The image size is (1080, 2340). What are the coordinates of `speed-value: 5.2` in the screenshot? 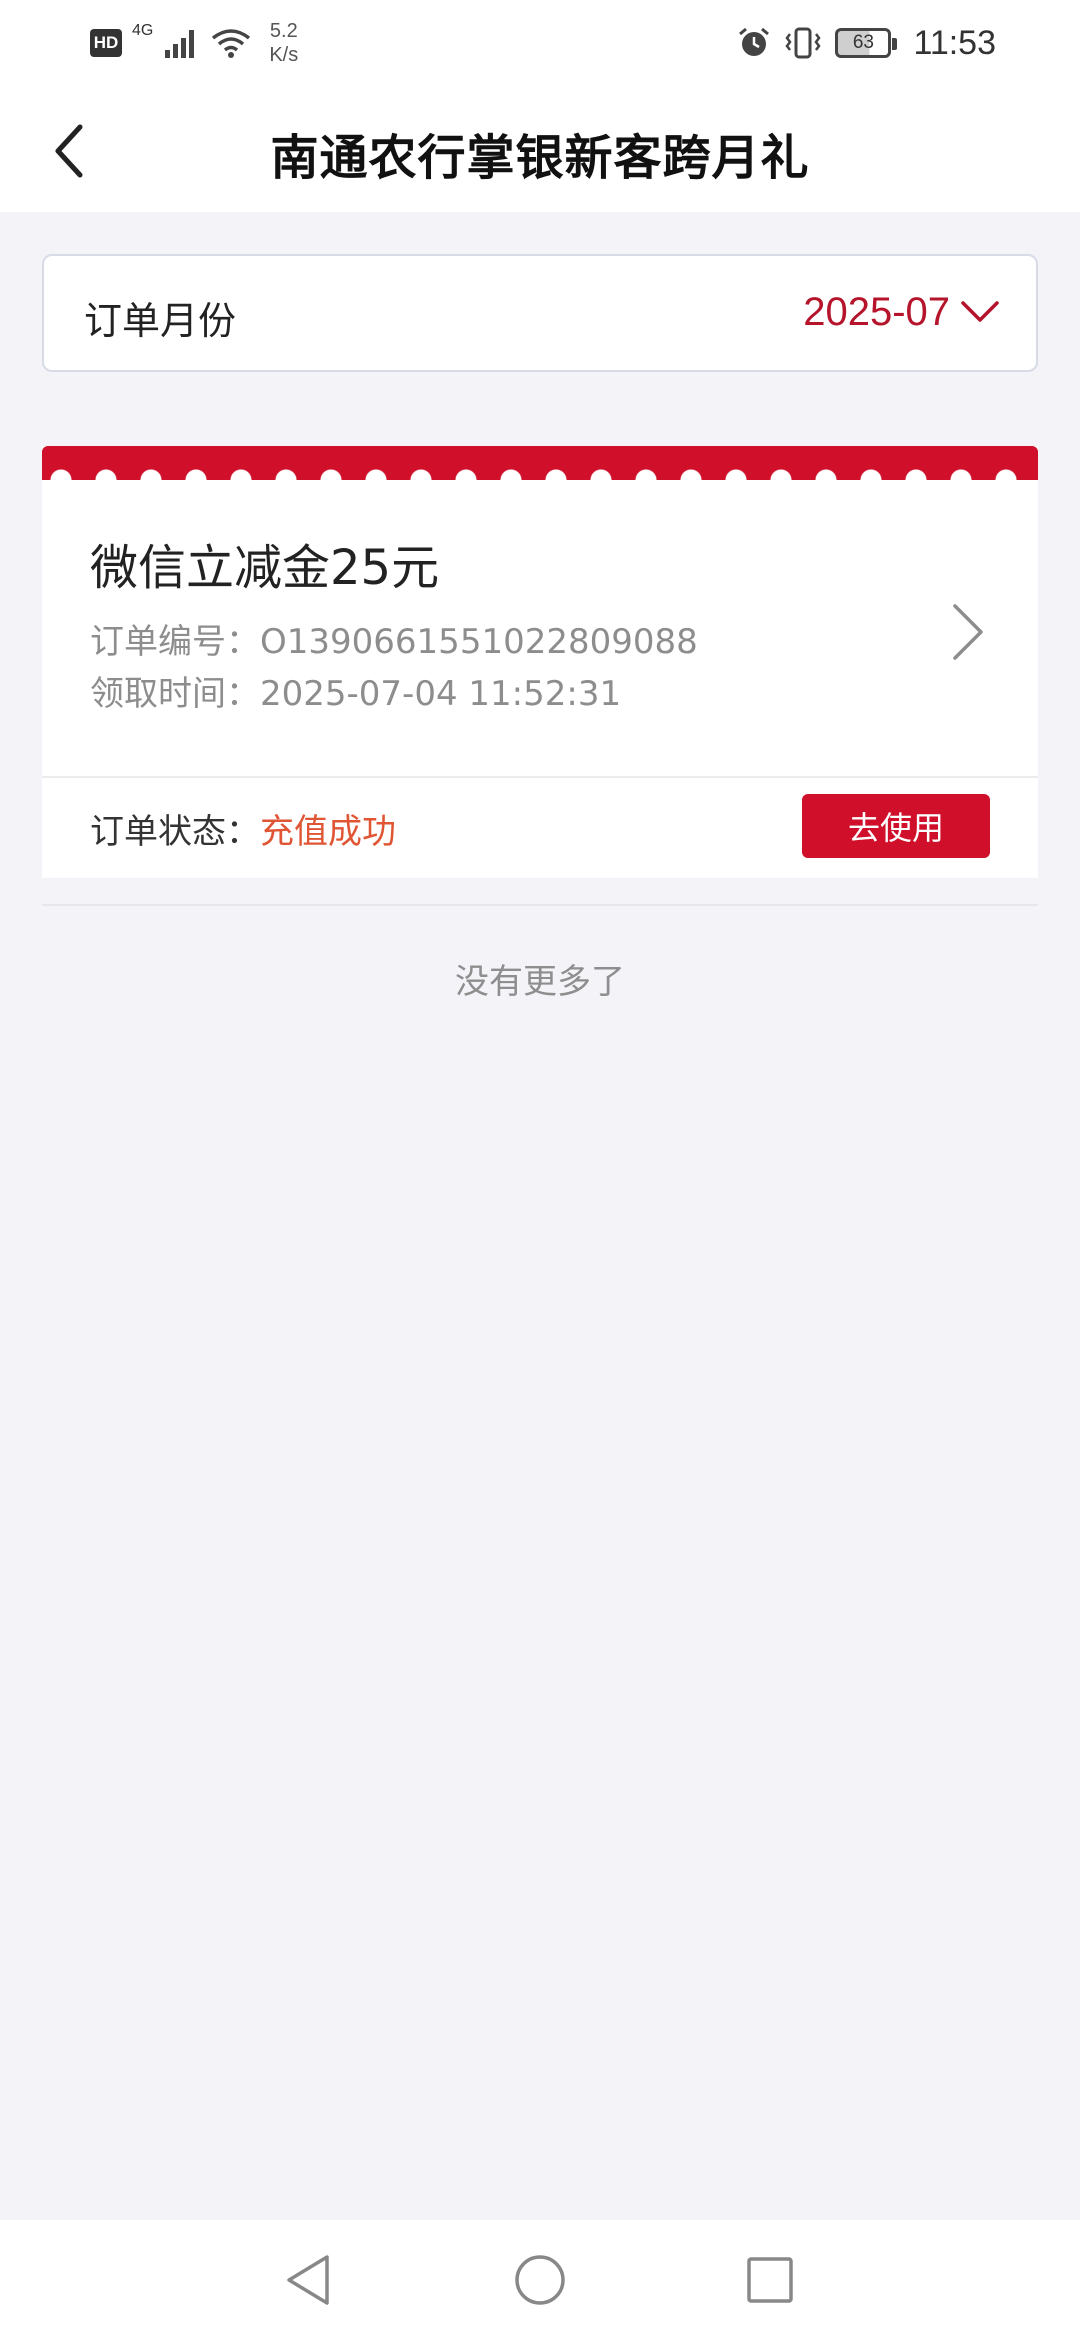 It's located at (283, 31).